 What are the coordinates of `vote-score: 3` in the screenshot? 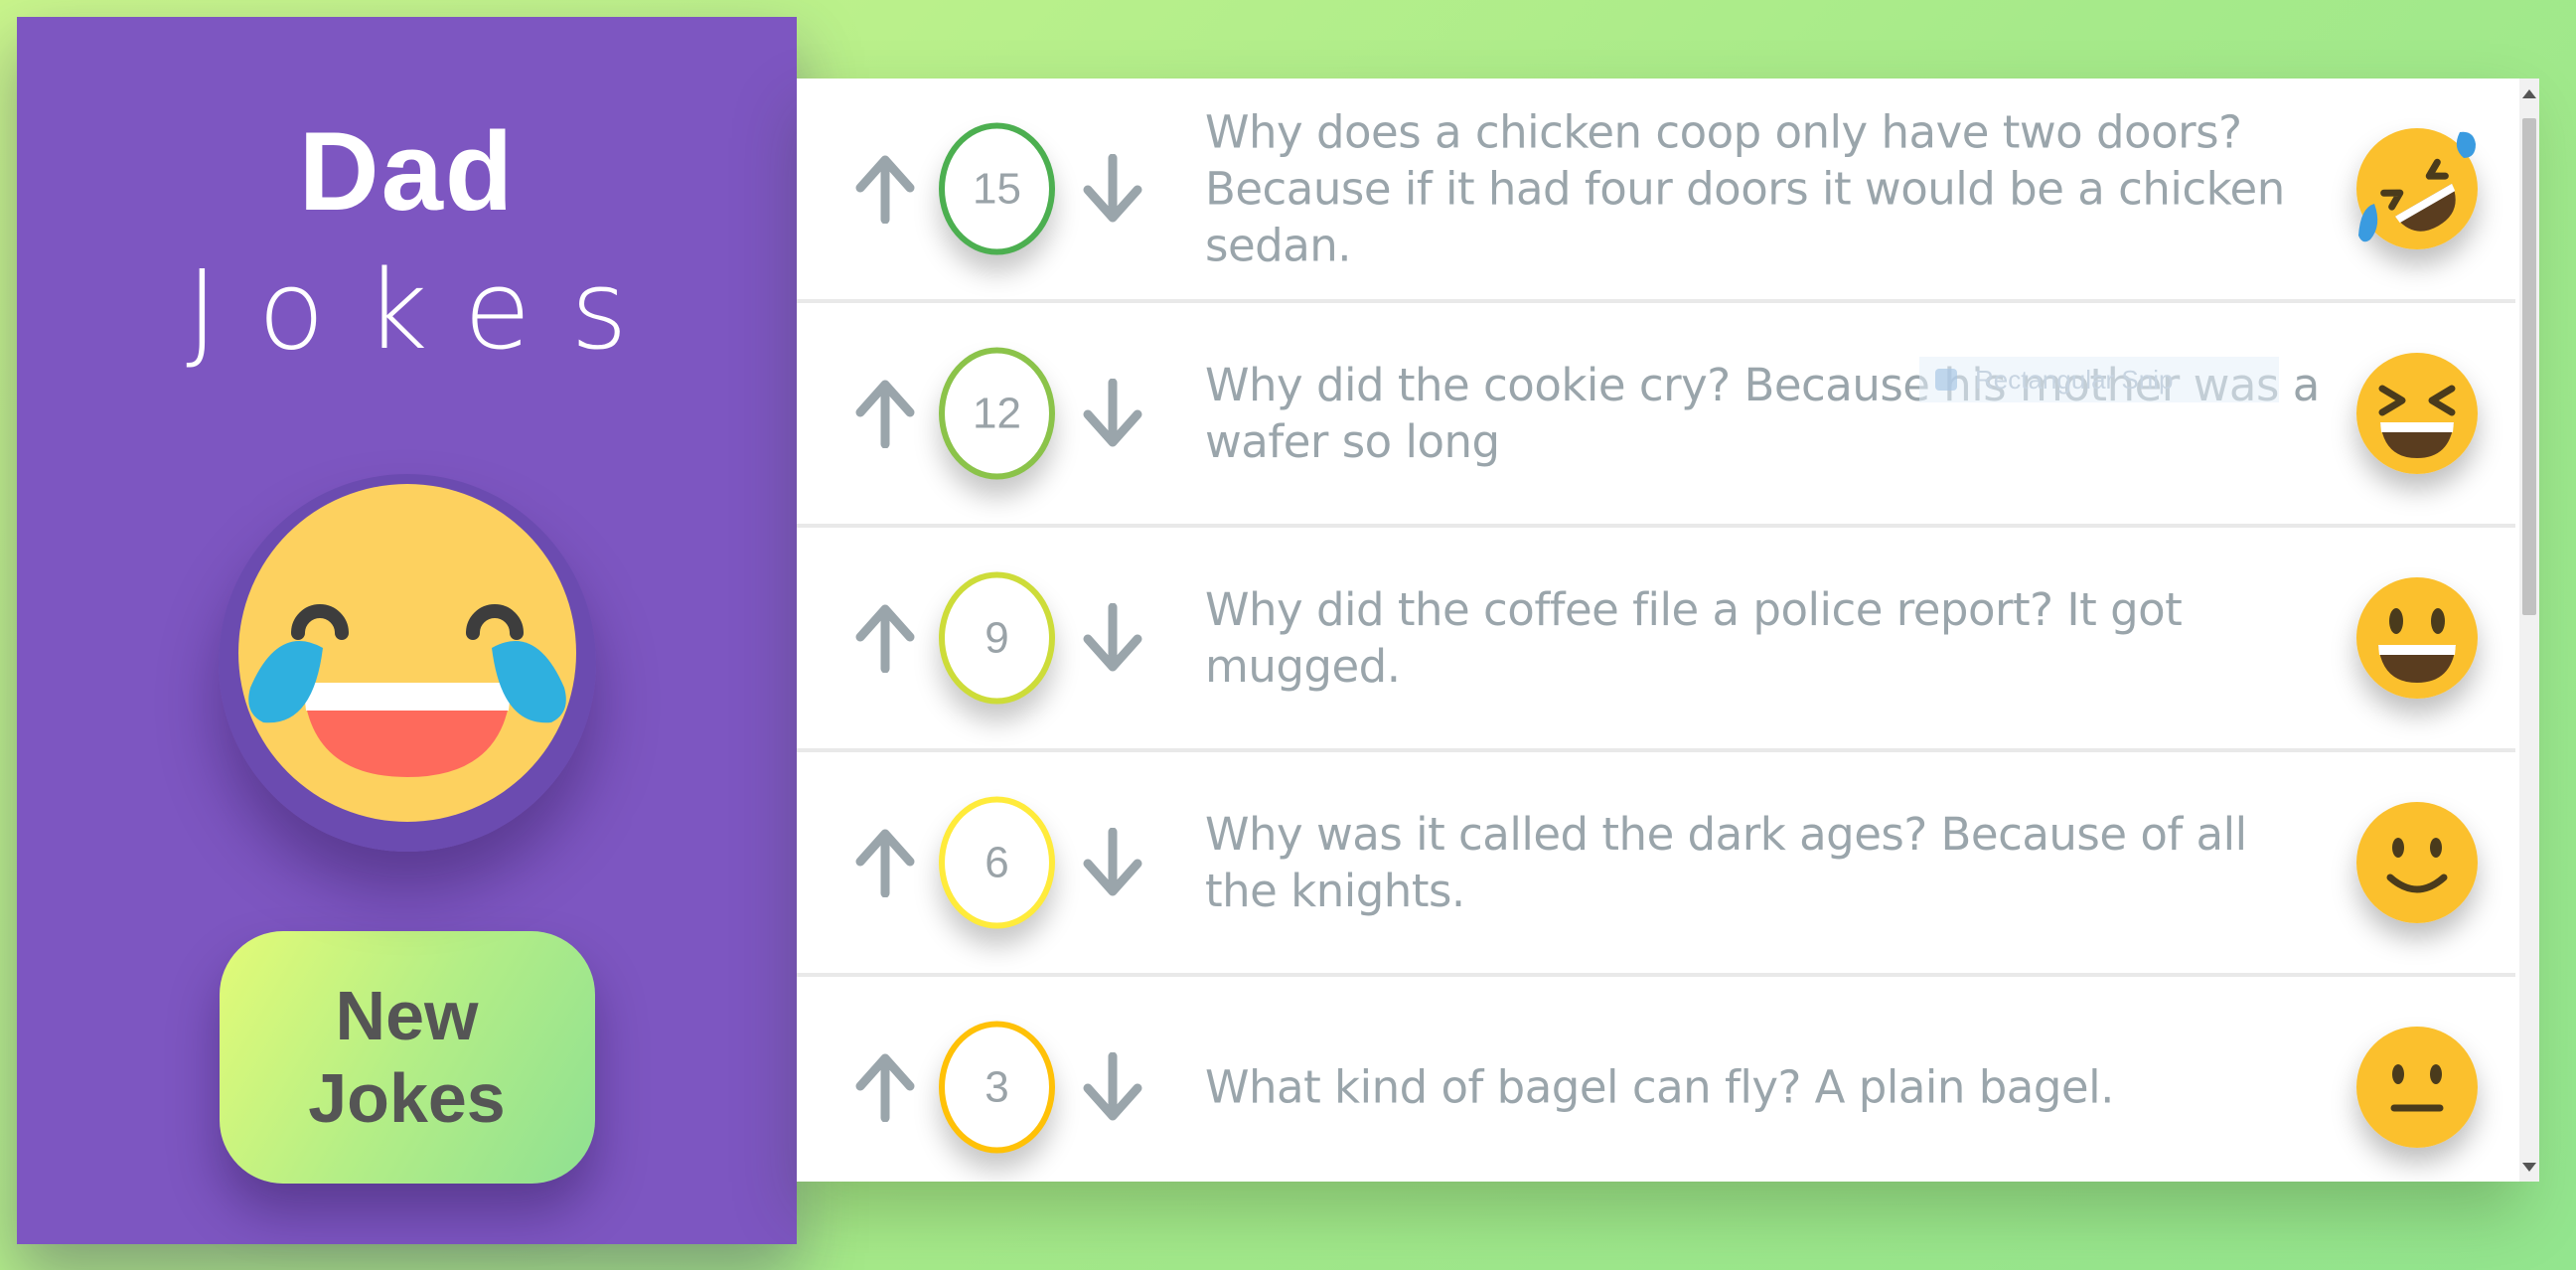 It's located at (997, 1087).